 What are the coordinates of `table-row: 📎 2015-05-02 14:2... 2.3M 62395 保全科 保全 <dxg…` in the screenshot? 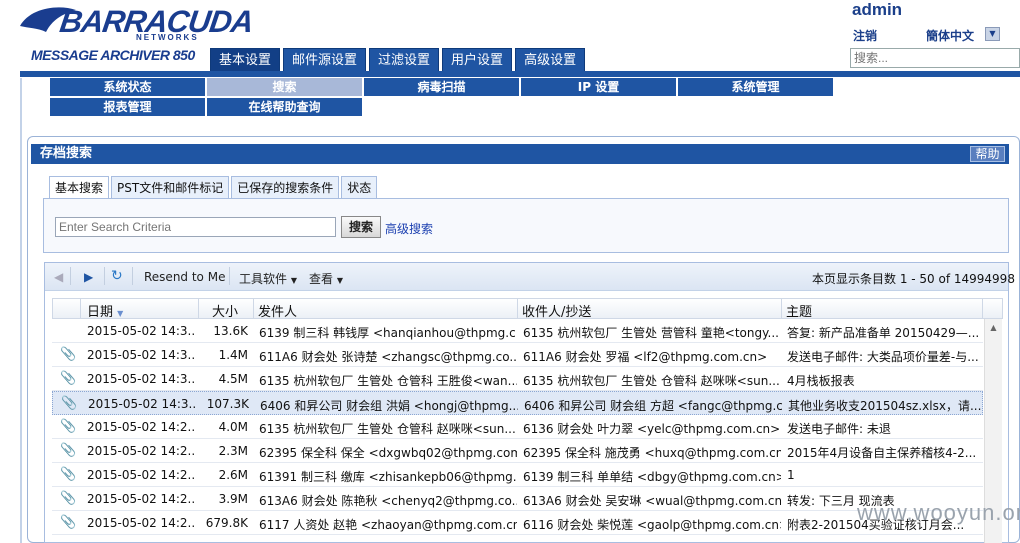 It's located at (517, 451).